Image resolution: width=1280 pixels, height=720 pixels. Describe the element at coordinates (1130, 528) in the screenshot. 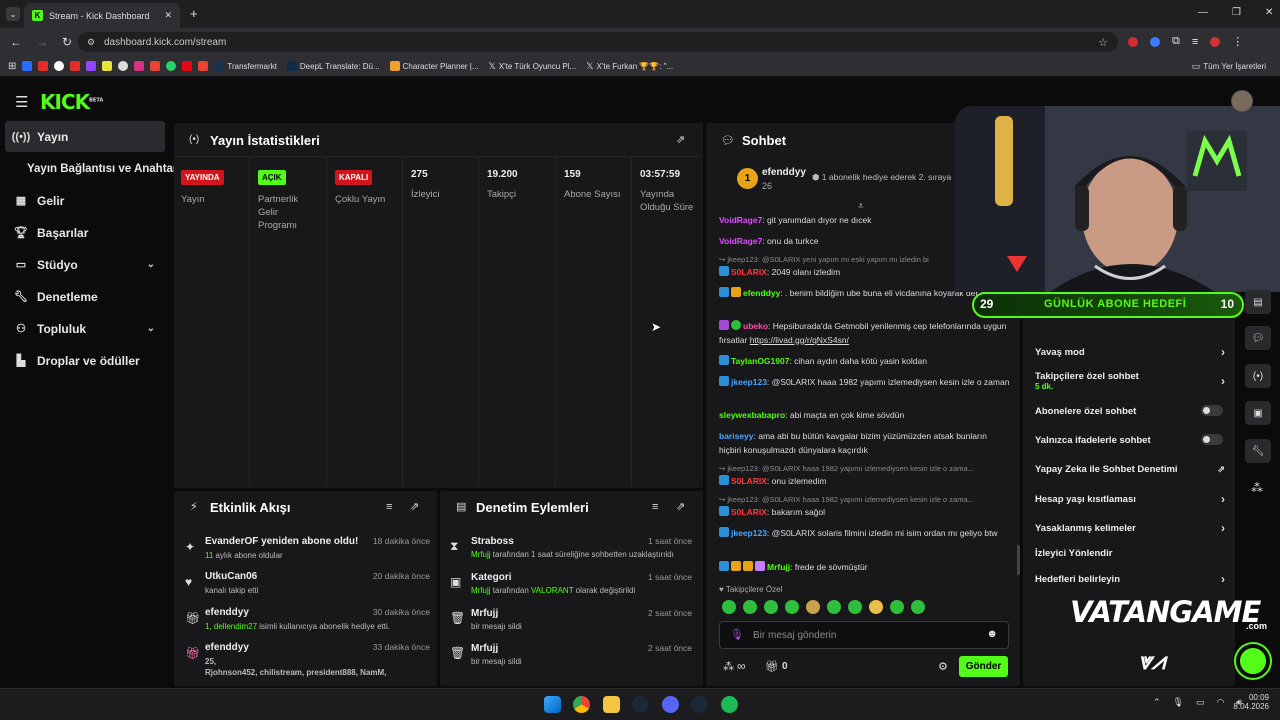

I see `setting-banned-words: Yasaklanmış kelimeler ›` at that location.